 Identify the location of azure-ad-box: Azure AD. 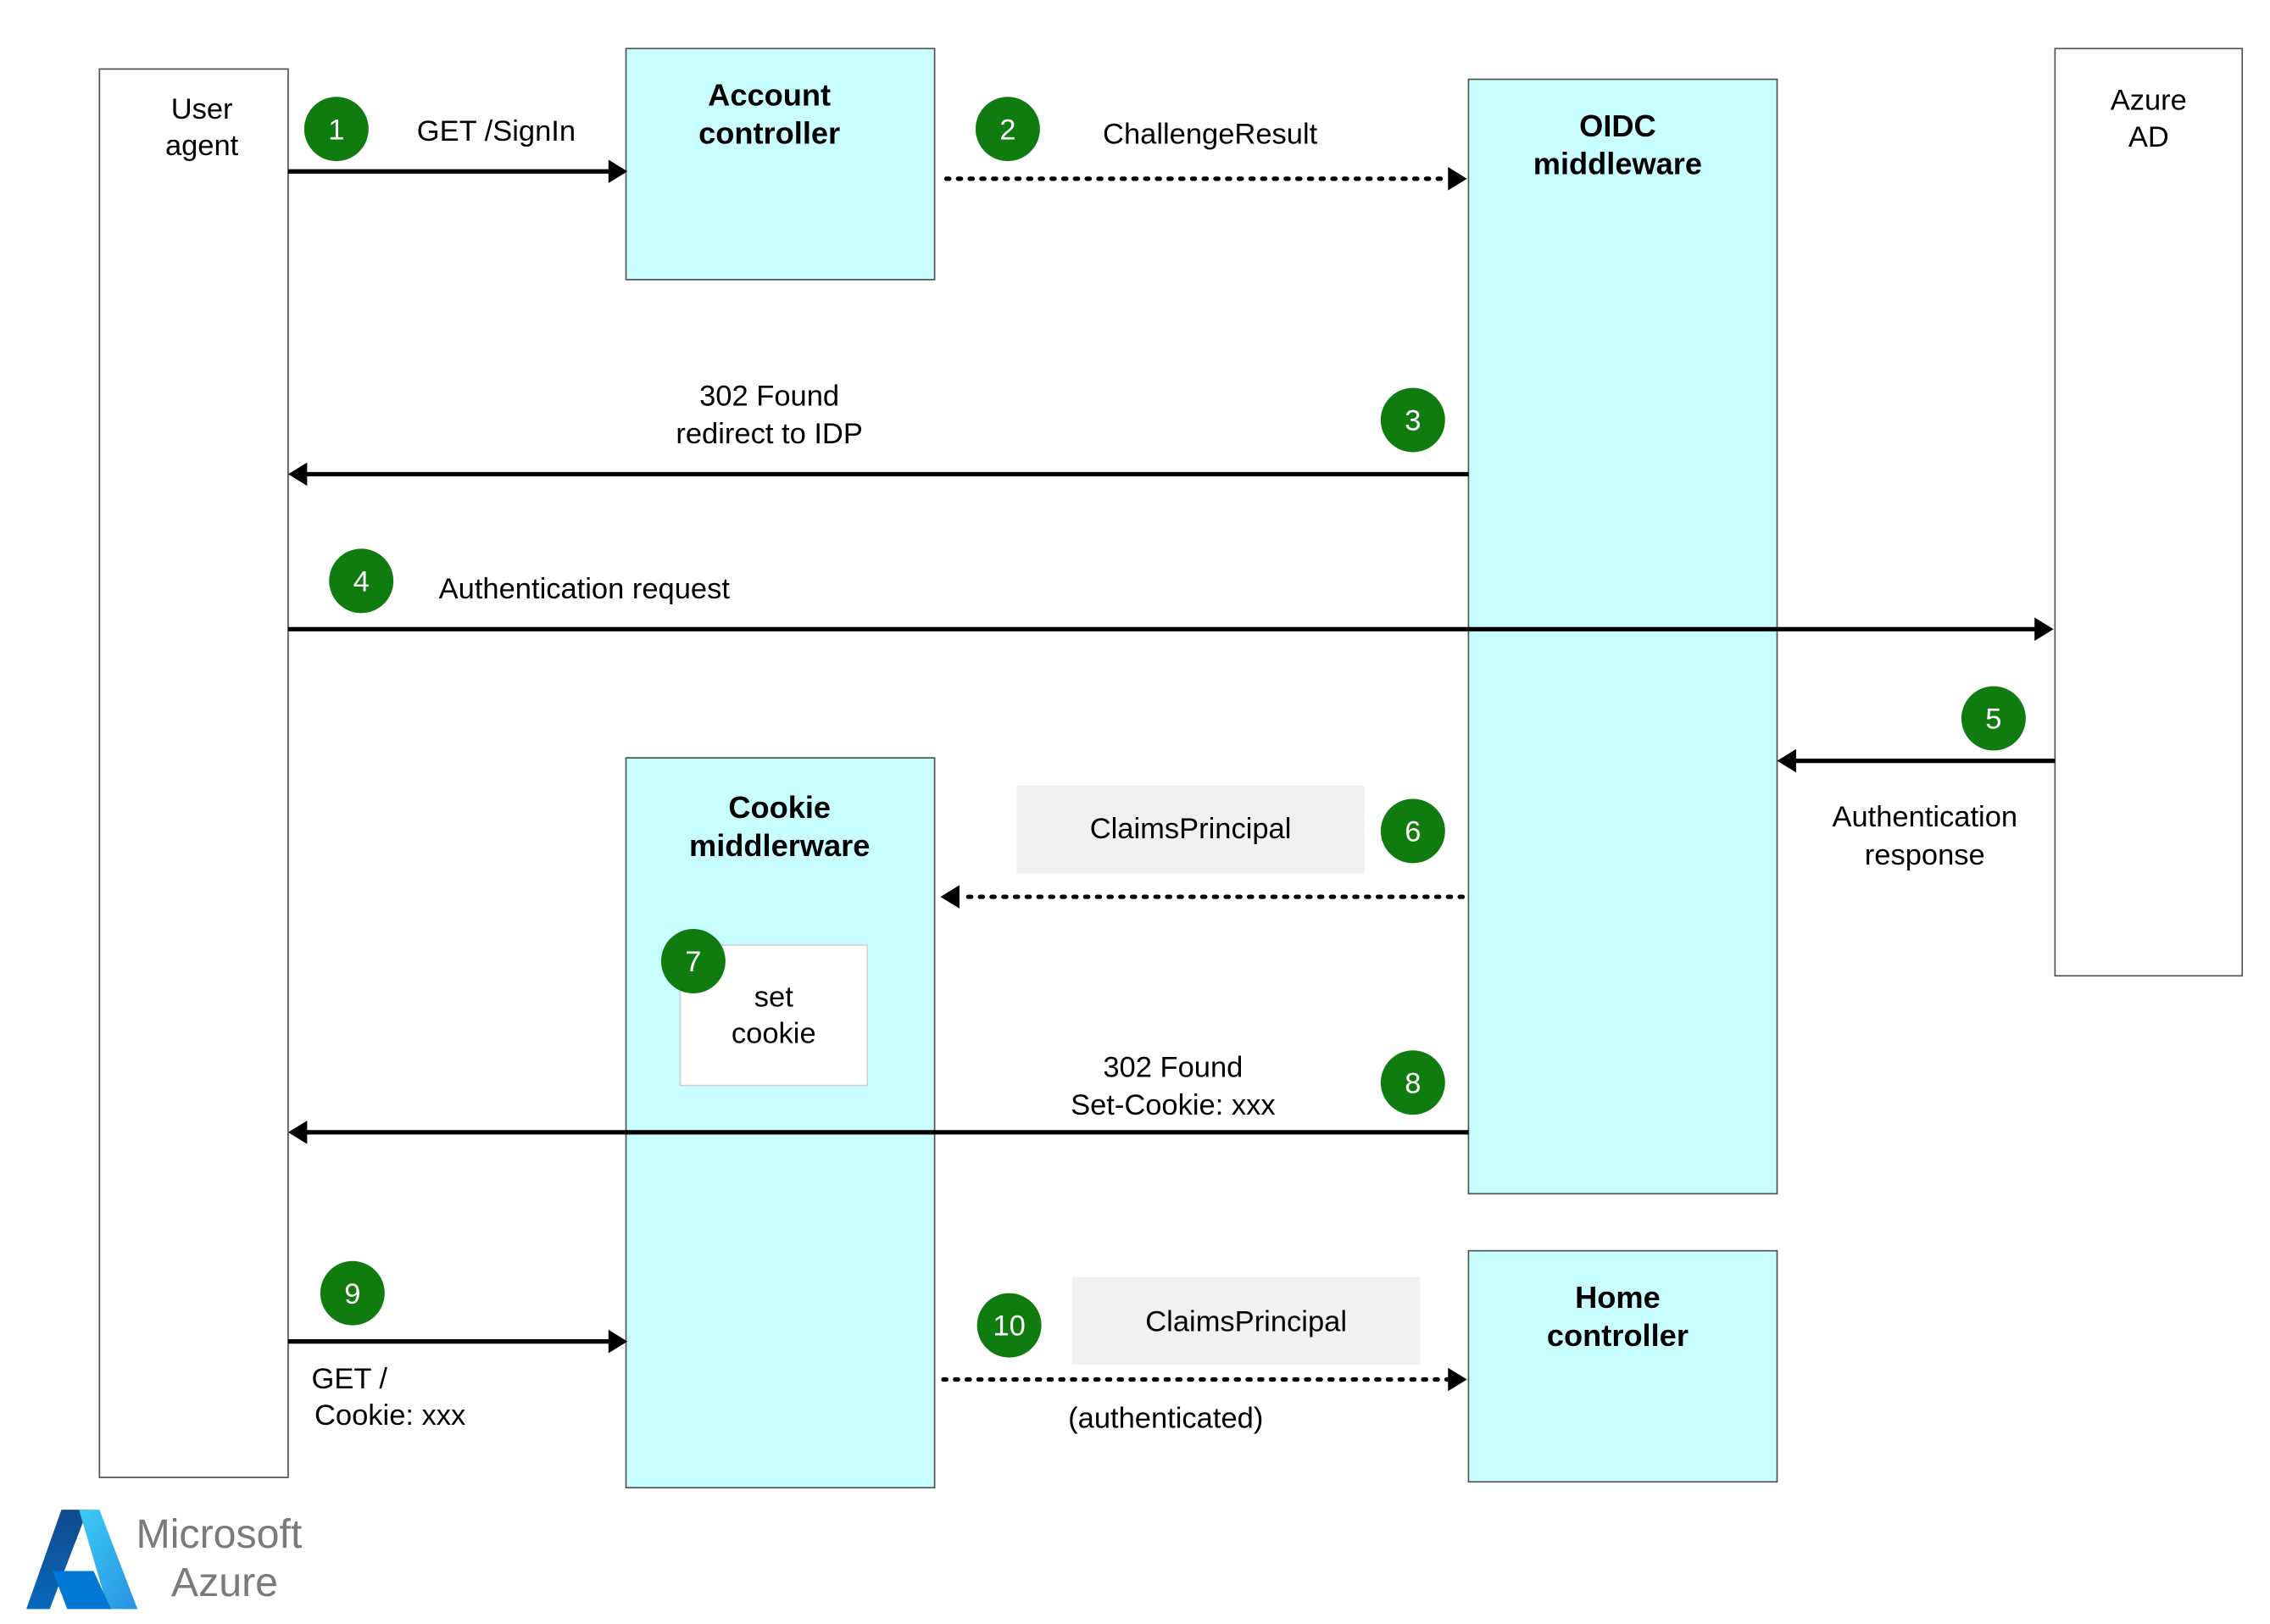
(2149, 512).